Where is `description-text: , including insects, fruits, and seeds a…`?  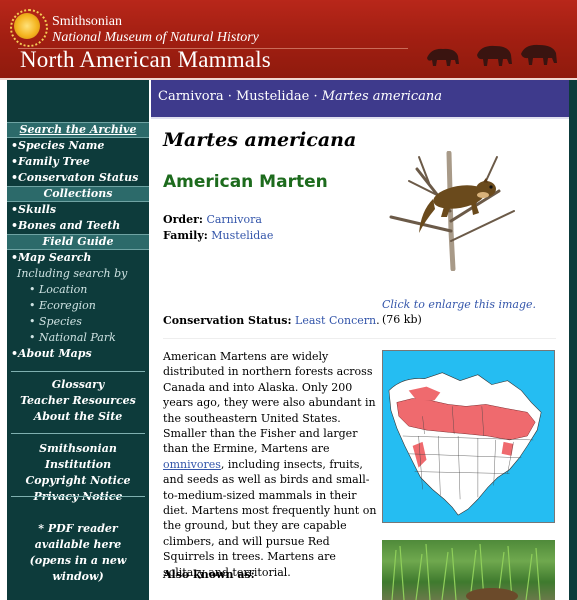 description-text: , including insects, fruits, and seeds a… is located at coordinates (270, 518).